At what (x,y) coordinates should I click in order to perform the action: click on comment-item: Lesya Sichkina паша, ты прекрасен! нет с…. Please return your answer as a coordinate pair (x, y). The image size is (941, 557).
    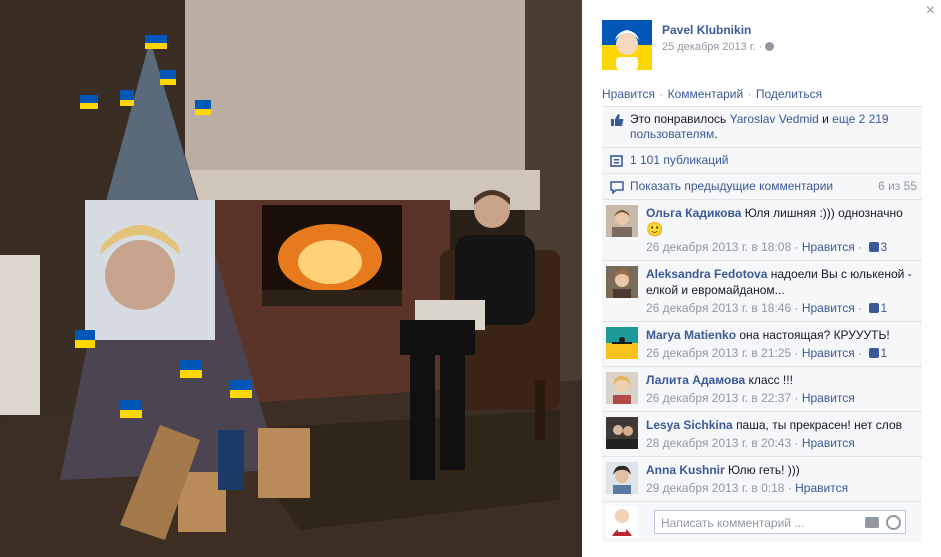
    Looking at the image, I should click on (762, 434).